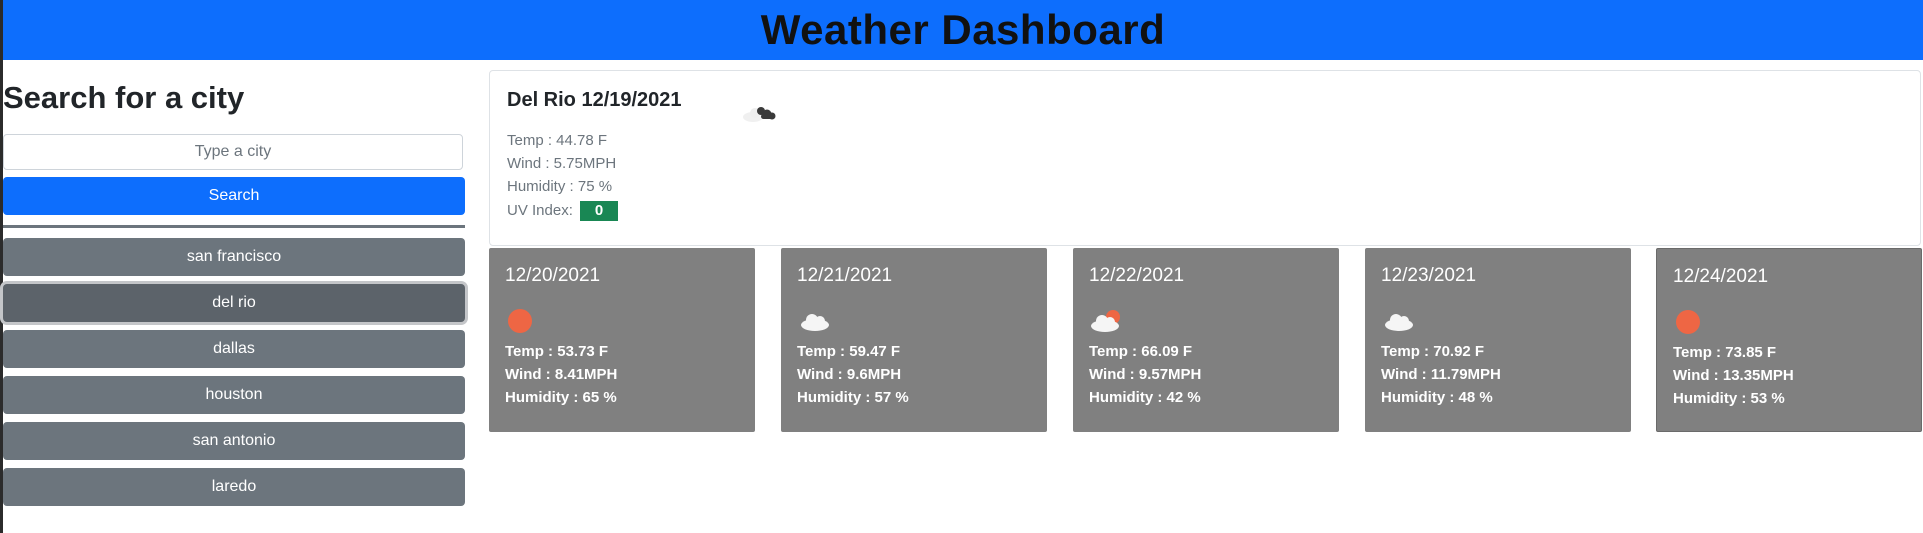 Image resolution: width=1923 pixels, height=533 pixels. I want to click on history-city-button: laredo, so click(234, 487).